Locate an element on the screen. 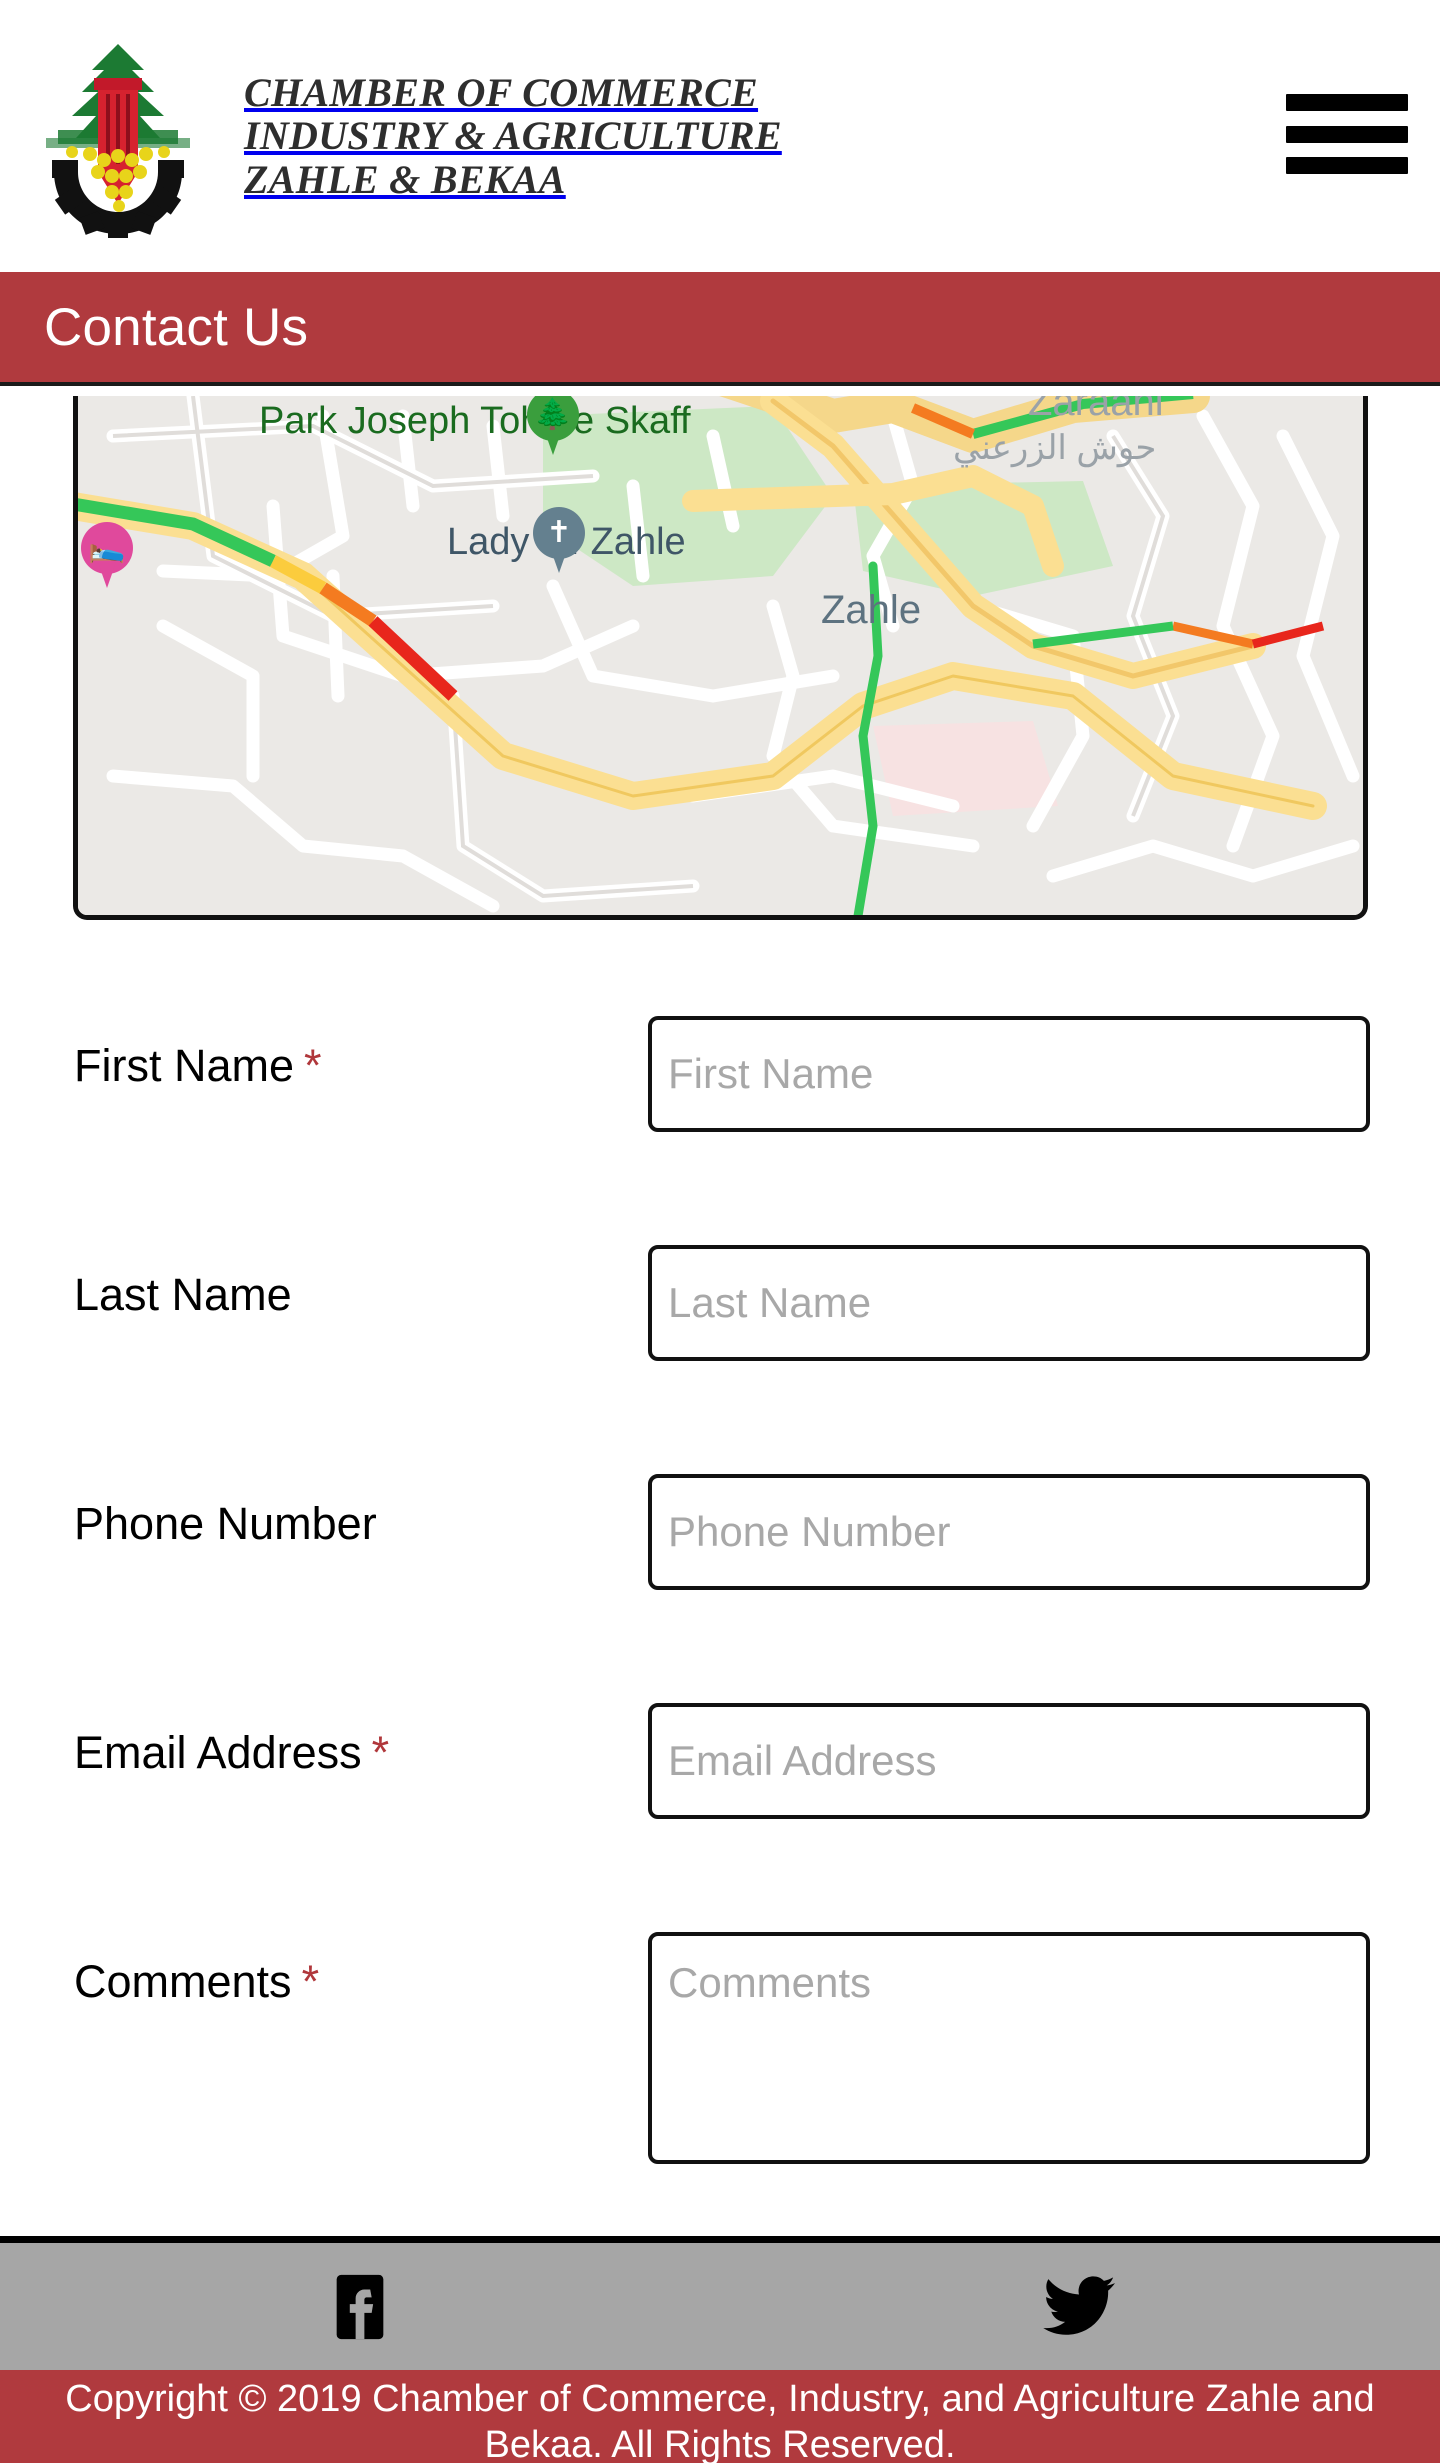 This screenshot has height=2463, width=1440. form-row-first-name: First Name * is located at coordinates (720, 1114).